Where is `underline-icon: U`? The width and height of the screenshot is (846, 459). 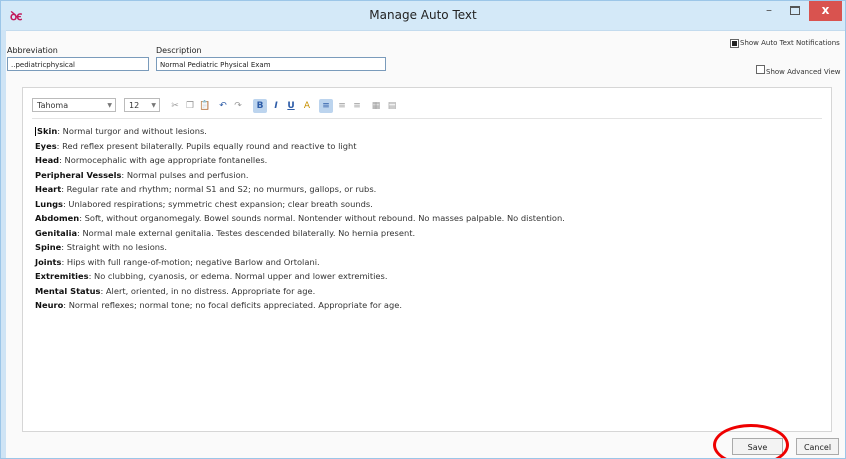
underline-icon: U is located at coordinates (291, 106).